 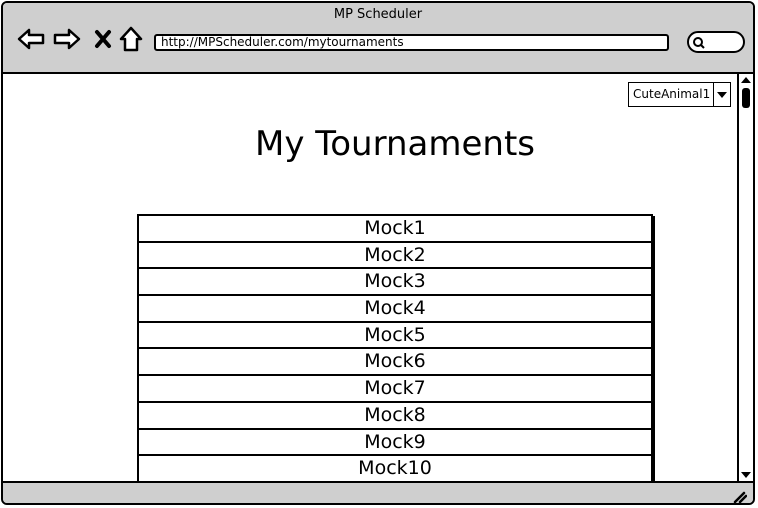 What do you see at coordinates (67, 39) in the screenshot?
I see `forward-arrow-icon` at bounding box center [67, 39].